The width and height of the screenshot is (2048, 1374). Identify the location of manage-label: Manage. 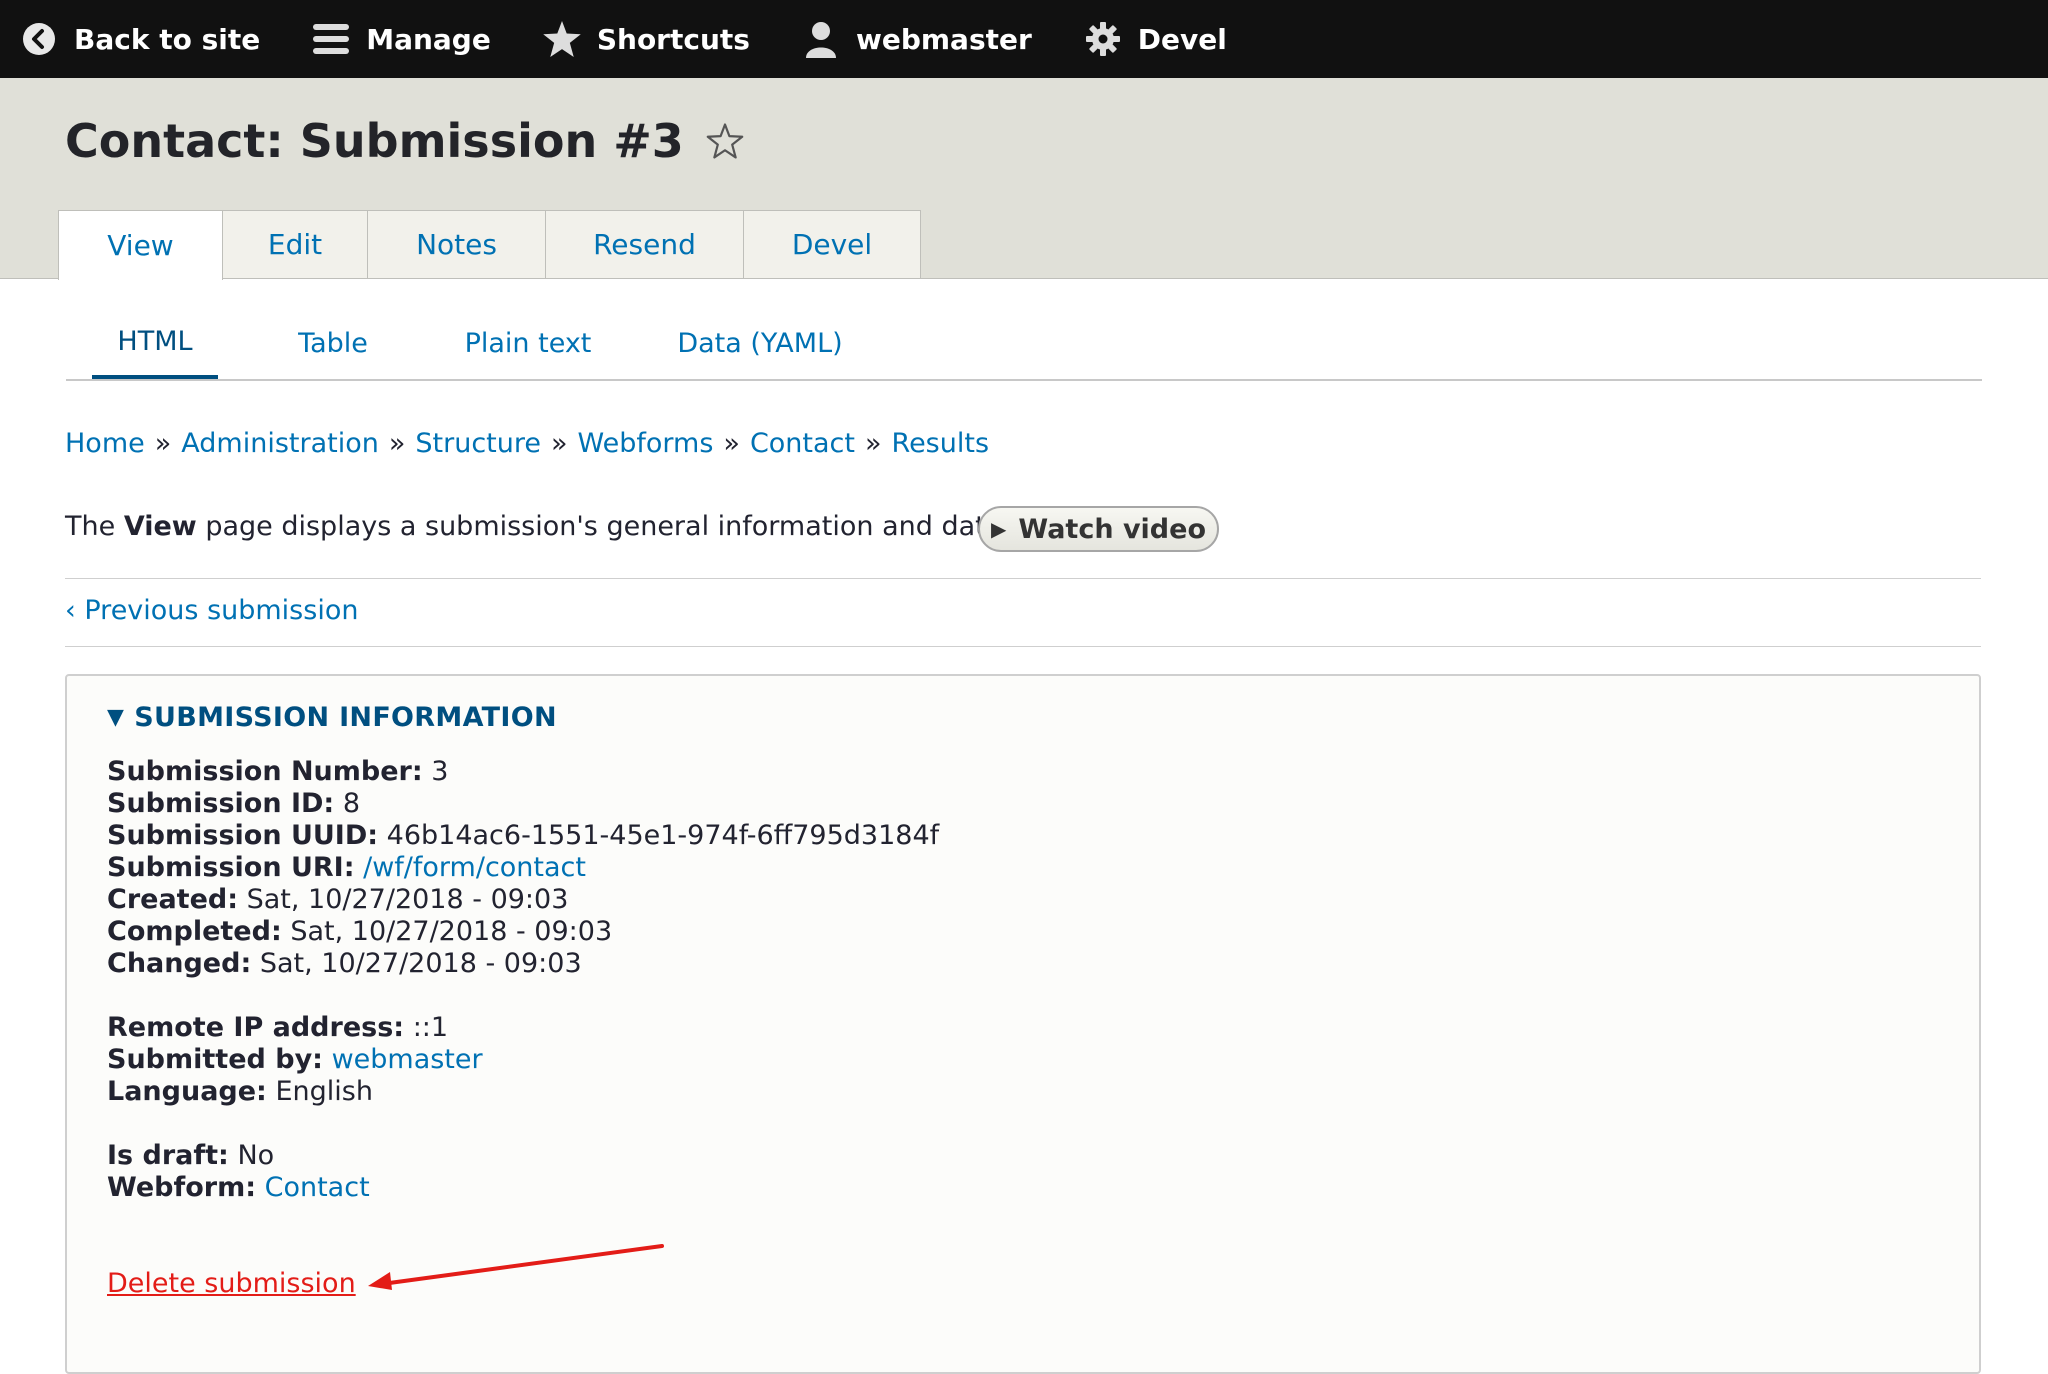
(428, 39).